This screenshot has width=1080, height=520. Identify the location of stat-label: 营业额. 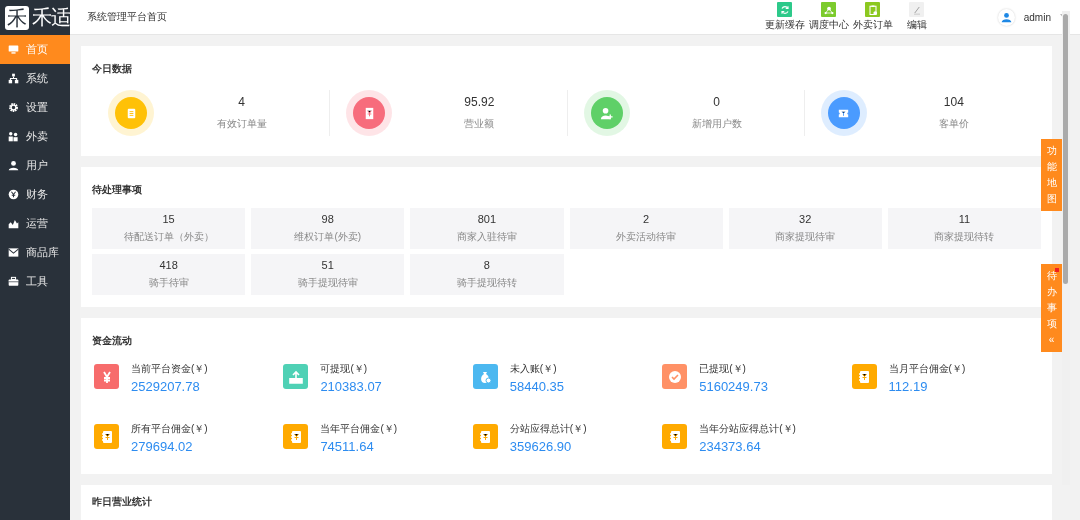
(479, 124).